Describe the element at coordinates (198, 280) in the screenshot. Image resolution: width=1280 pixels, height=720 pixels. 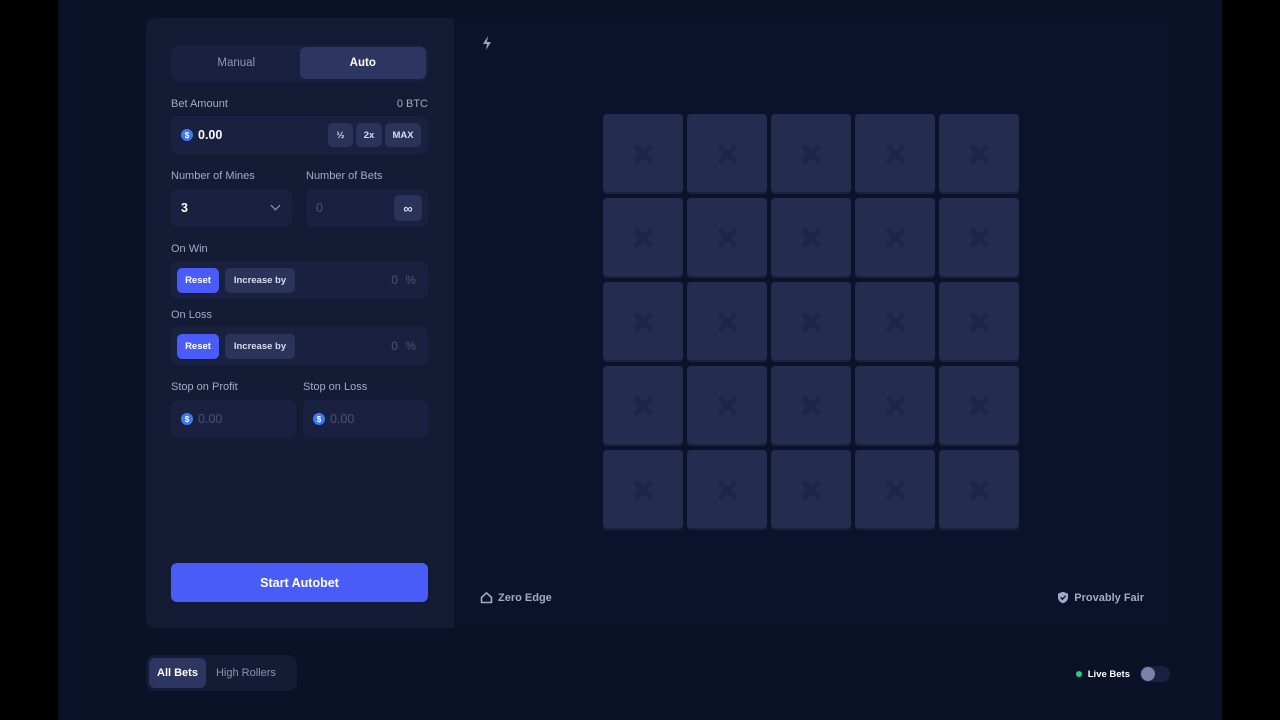
I see `on-win-reset-button: Reset` at that location.